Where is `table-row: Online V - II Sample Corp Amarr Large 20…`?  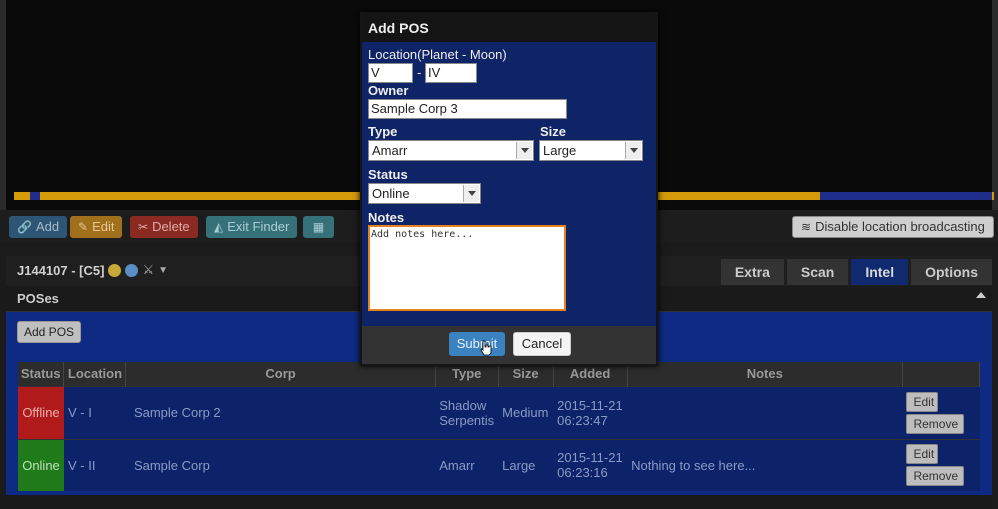
table-row: Online V - II Sample Corp Amarr Large 20… is located at coordinates (499, 464).